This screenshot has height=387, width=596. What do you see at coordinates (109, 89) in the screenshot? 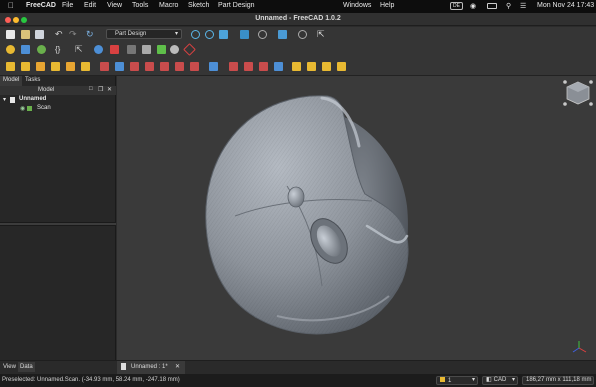
I see `close-panel-icon: ✕` at bounding box center [109, 89].